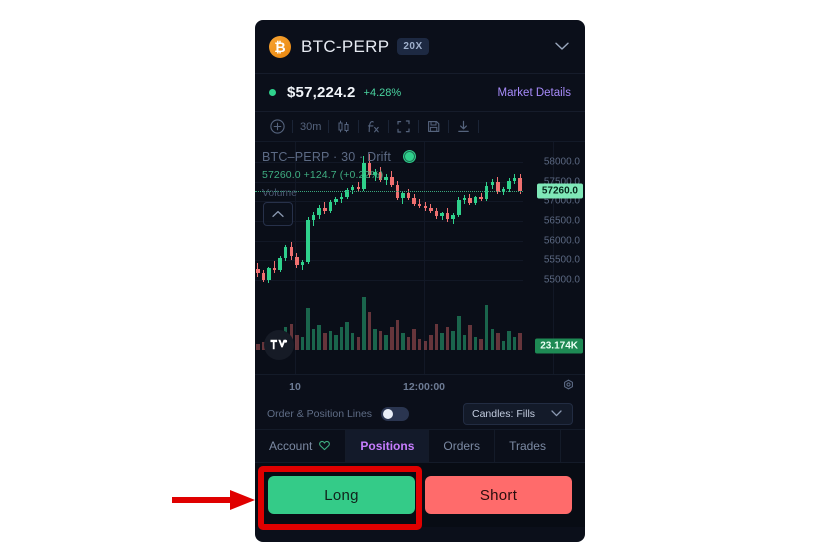  Describe the element at coordinates (382, 92) in the screenshot. I see `price-change-percent: +4.28%` at that location.